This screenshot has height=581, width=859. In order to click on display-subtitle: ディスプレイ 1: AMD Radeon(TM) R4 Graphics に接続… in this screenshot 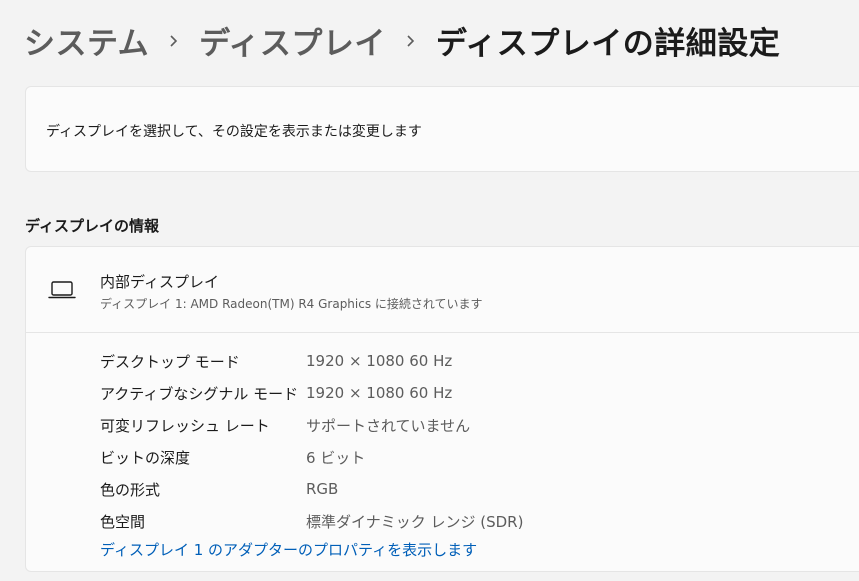, I will do `click(291, 304)`.